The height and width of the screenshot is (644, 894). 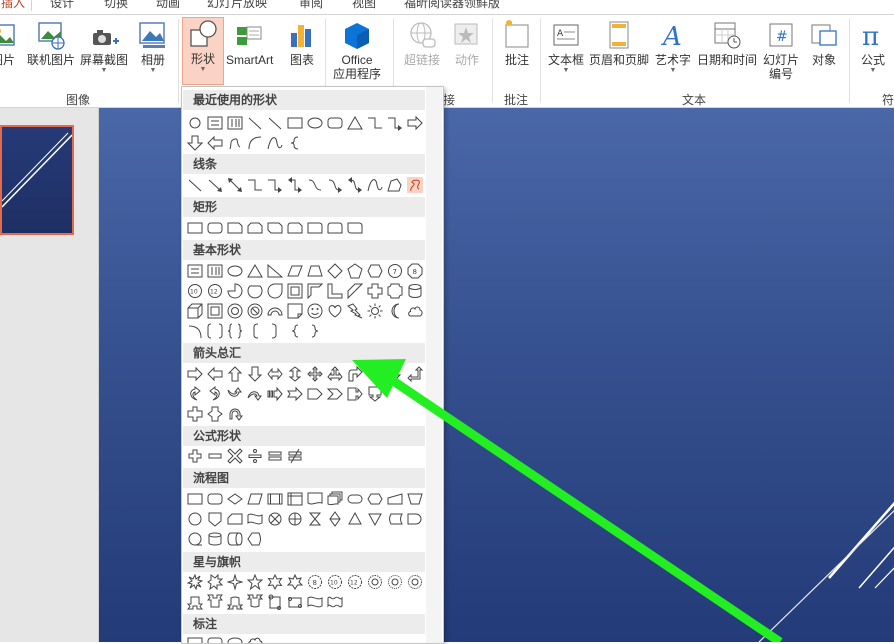 I want to click on rectangle-shape-icon, so click(x=195, y=228).